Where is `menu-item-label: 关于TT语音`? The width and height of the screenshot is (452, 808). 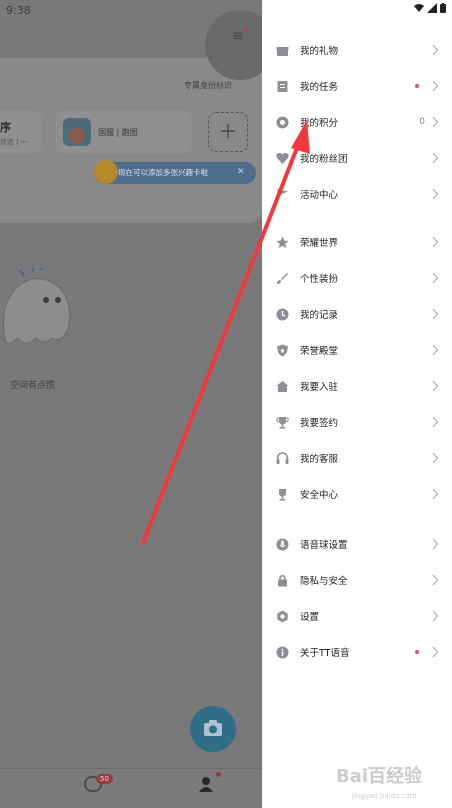 menu-item-label: 关于TT语音 is located at coordinates (325, 653).